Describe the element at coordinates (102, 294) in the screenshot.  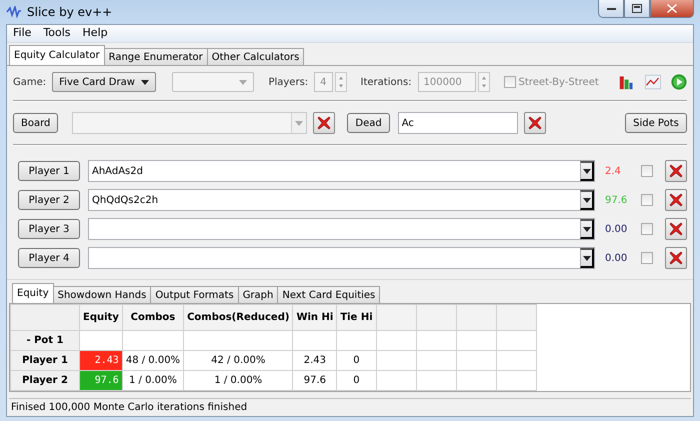
I see `tab: Showdown Hands` at that location.